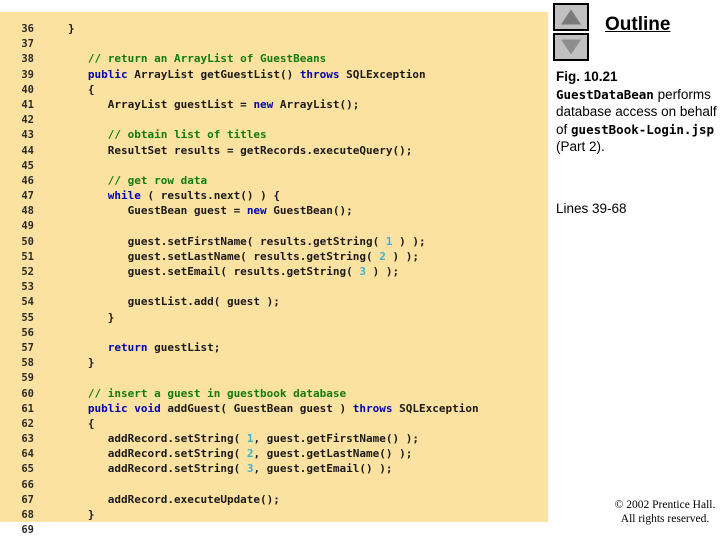 The image size is (720, 540). Describe the element at coordinates (27, 317) in the screenshot. I see `line-number: 55` at that location.